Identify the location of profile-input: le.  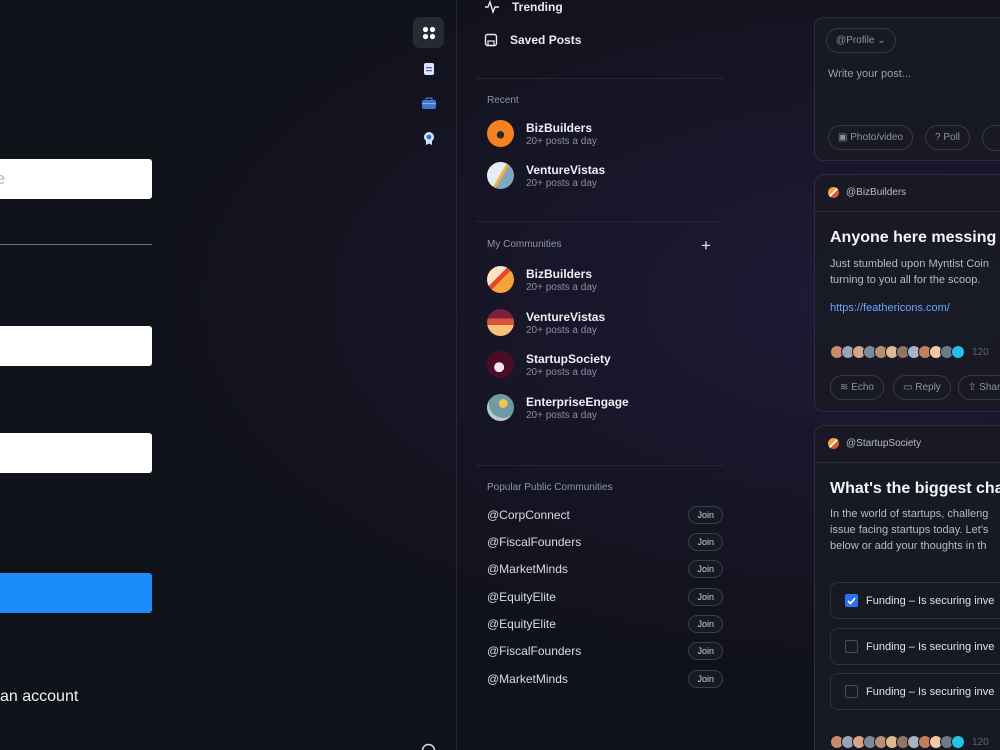
(76, 179).